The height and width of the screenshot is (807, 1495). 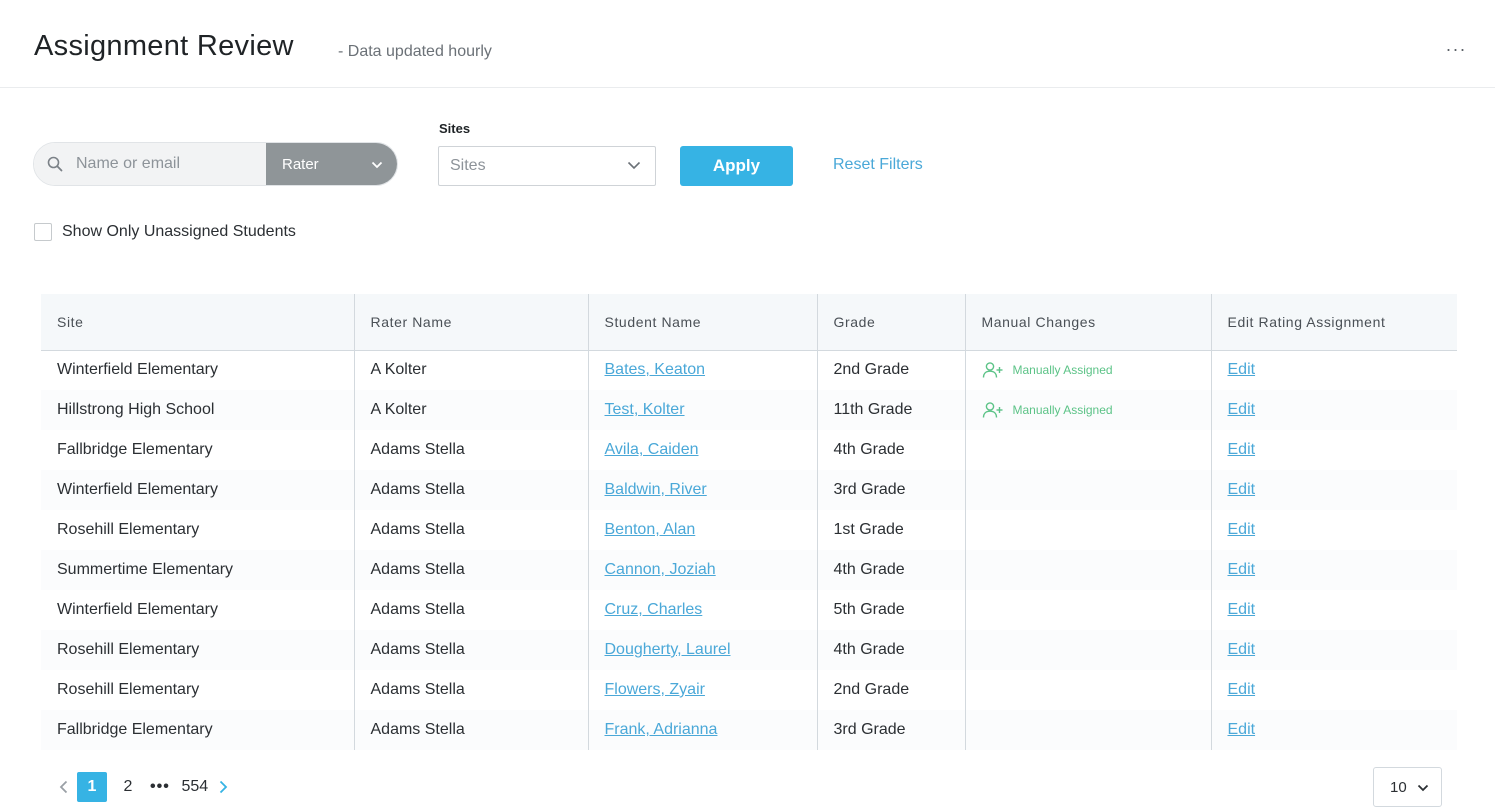 What do you see at coordinates (468, 165) in the screenshot?
I see `sites-placeholder: Sites` at bounding box center [468, 165].